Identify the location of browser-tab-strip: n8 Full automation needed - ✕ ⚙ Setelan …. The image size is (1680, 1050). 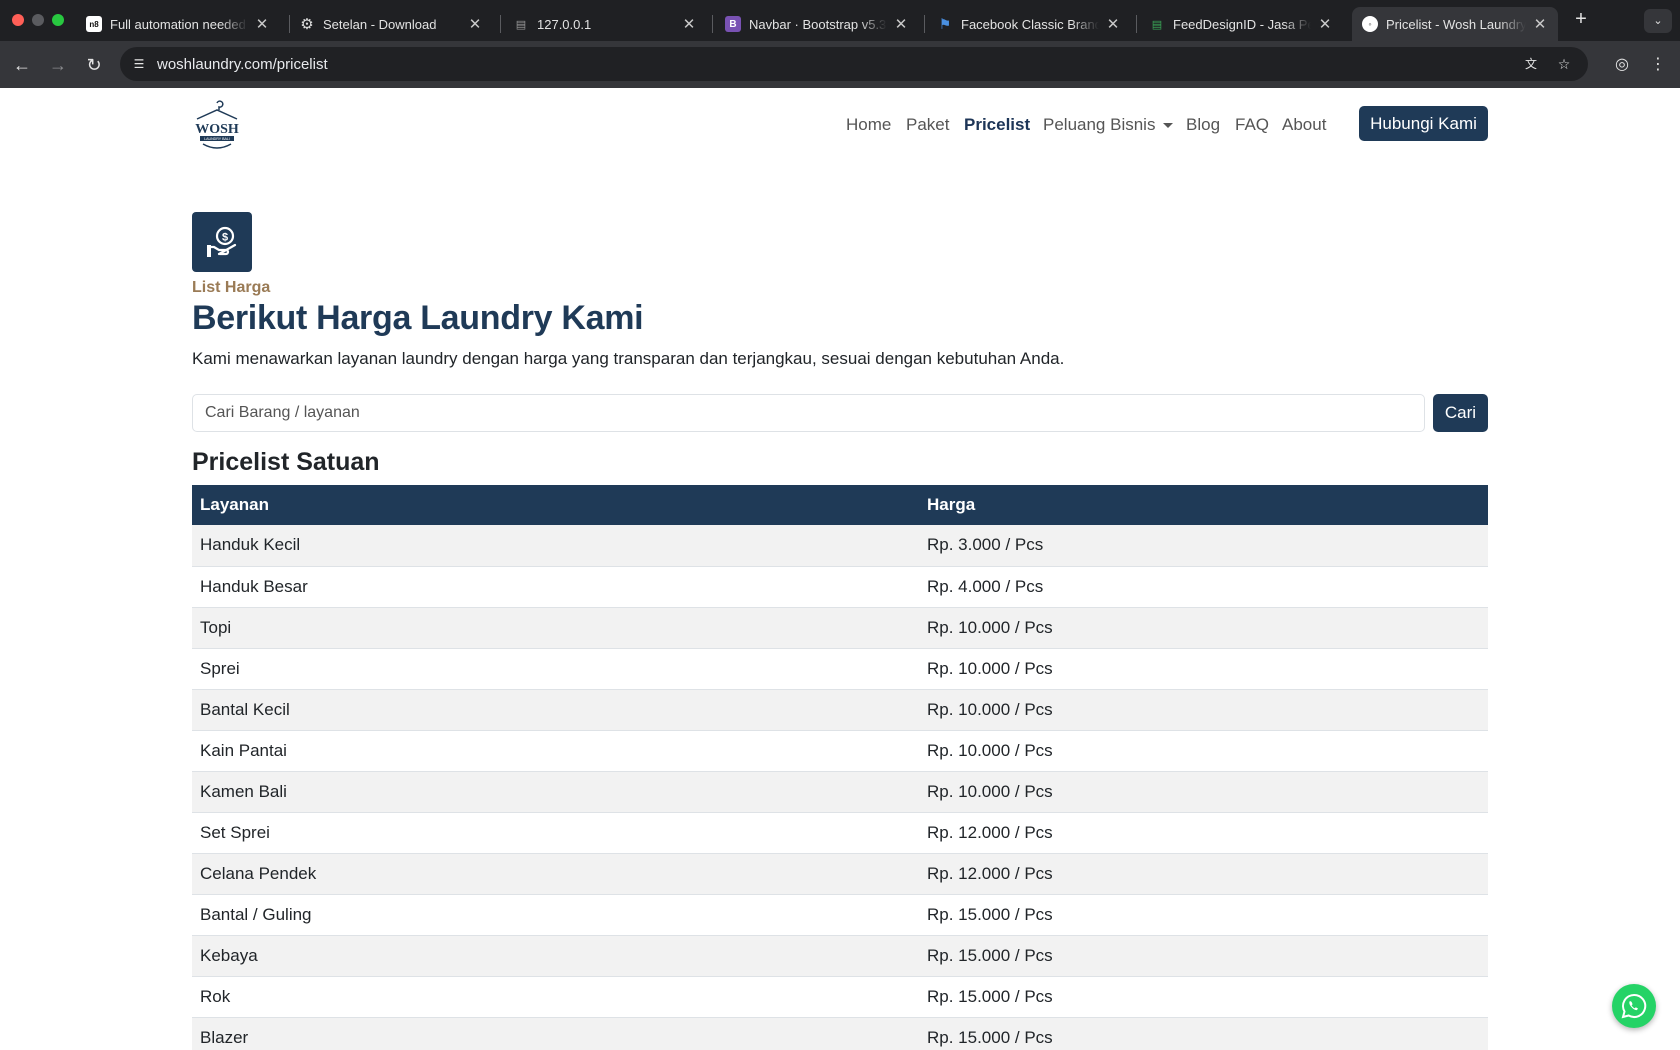
(840, 20).